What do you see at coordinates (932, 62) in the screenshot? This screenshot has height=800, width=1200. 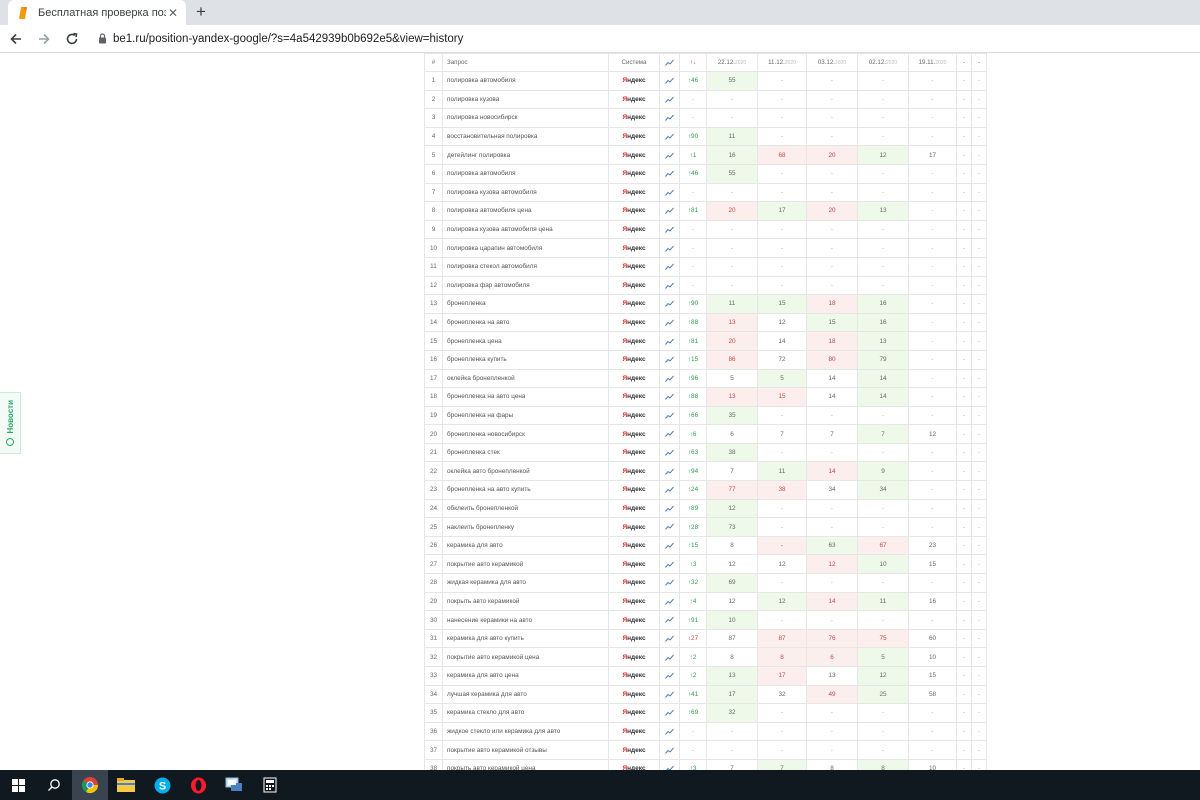 I see `col-date-header-5: 19.11.2020` at bounding box center [932, 62].